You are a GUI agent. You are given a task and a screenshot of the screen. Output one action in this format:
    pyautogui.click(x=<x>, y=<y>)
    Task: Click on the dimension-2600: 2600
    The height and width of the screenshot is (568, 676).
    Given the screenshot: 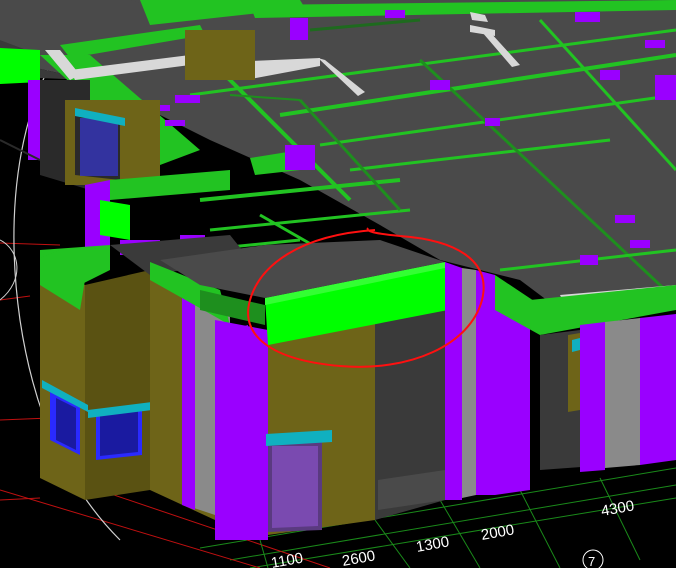 What is the action you would take?
    pyautogui.click(x=359, y=557)
    